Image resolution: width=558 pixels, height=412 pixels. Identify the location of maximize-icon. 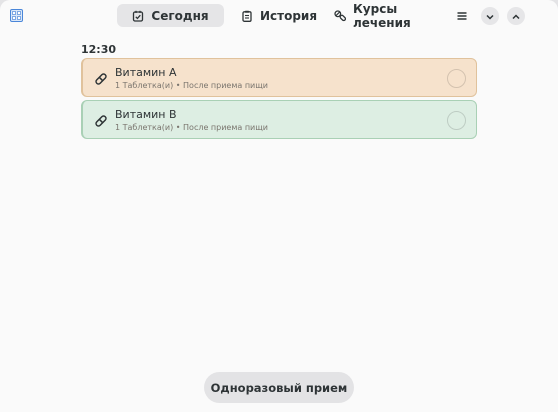
(516, 16).